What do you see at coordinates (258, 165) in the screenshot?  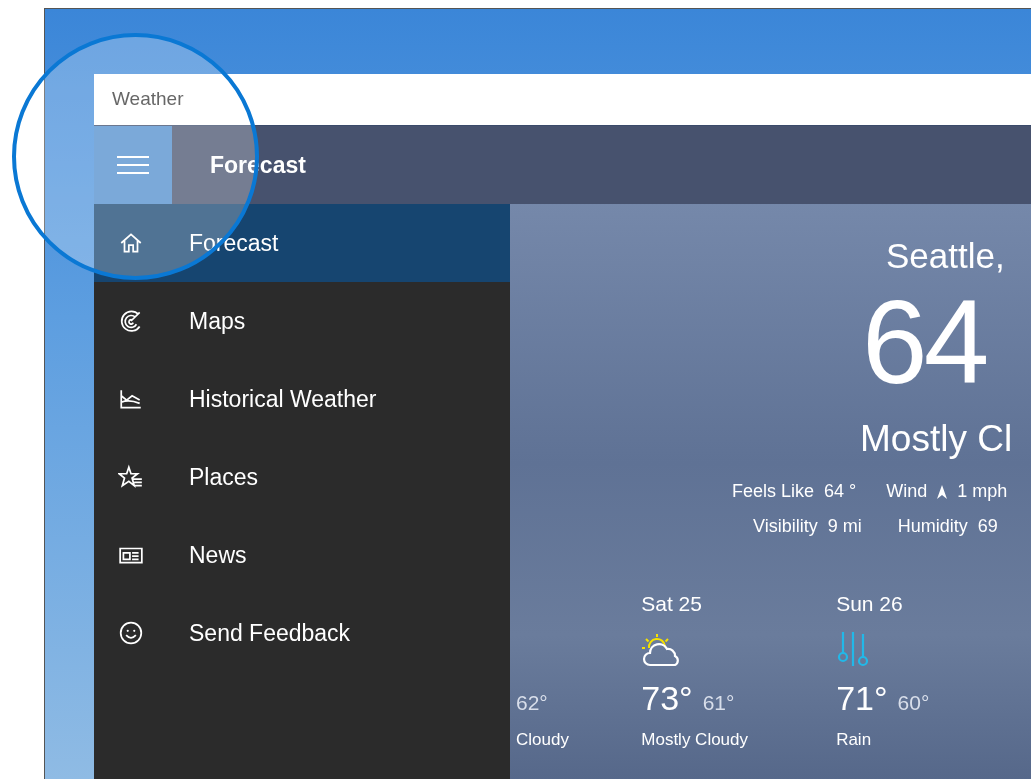 I see `page-title: Forecast` at bounding box center [258, 165].